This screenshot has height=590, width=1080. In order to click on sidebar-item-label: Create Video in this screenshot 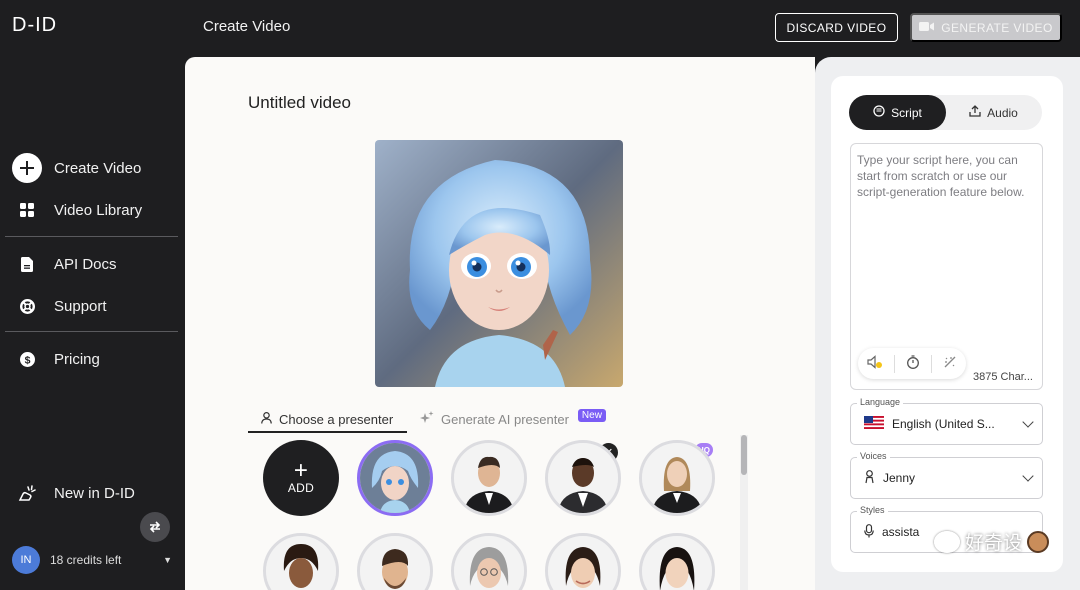, I will do `click(98, 168)`.